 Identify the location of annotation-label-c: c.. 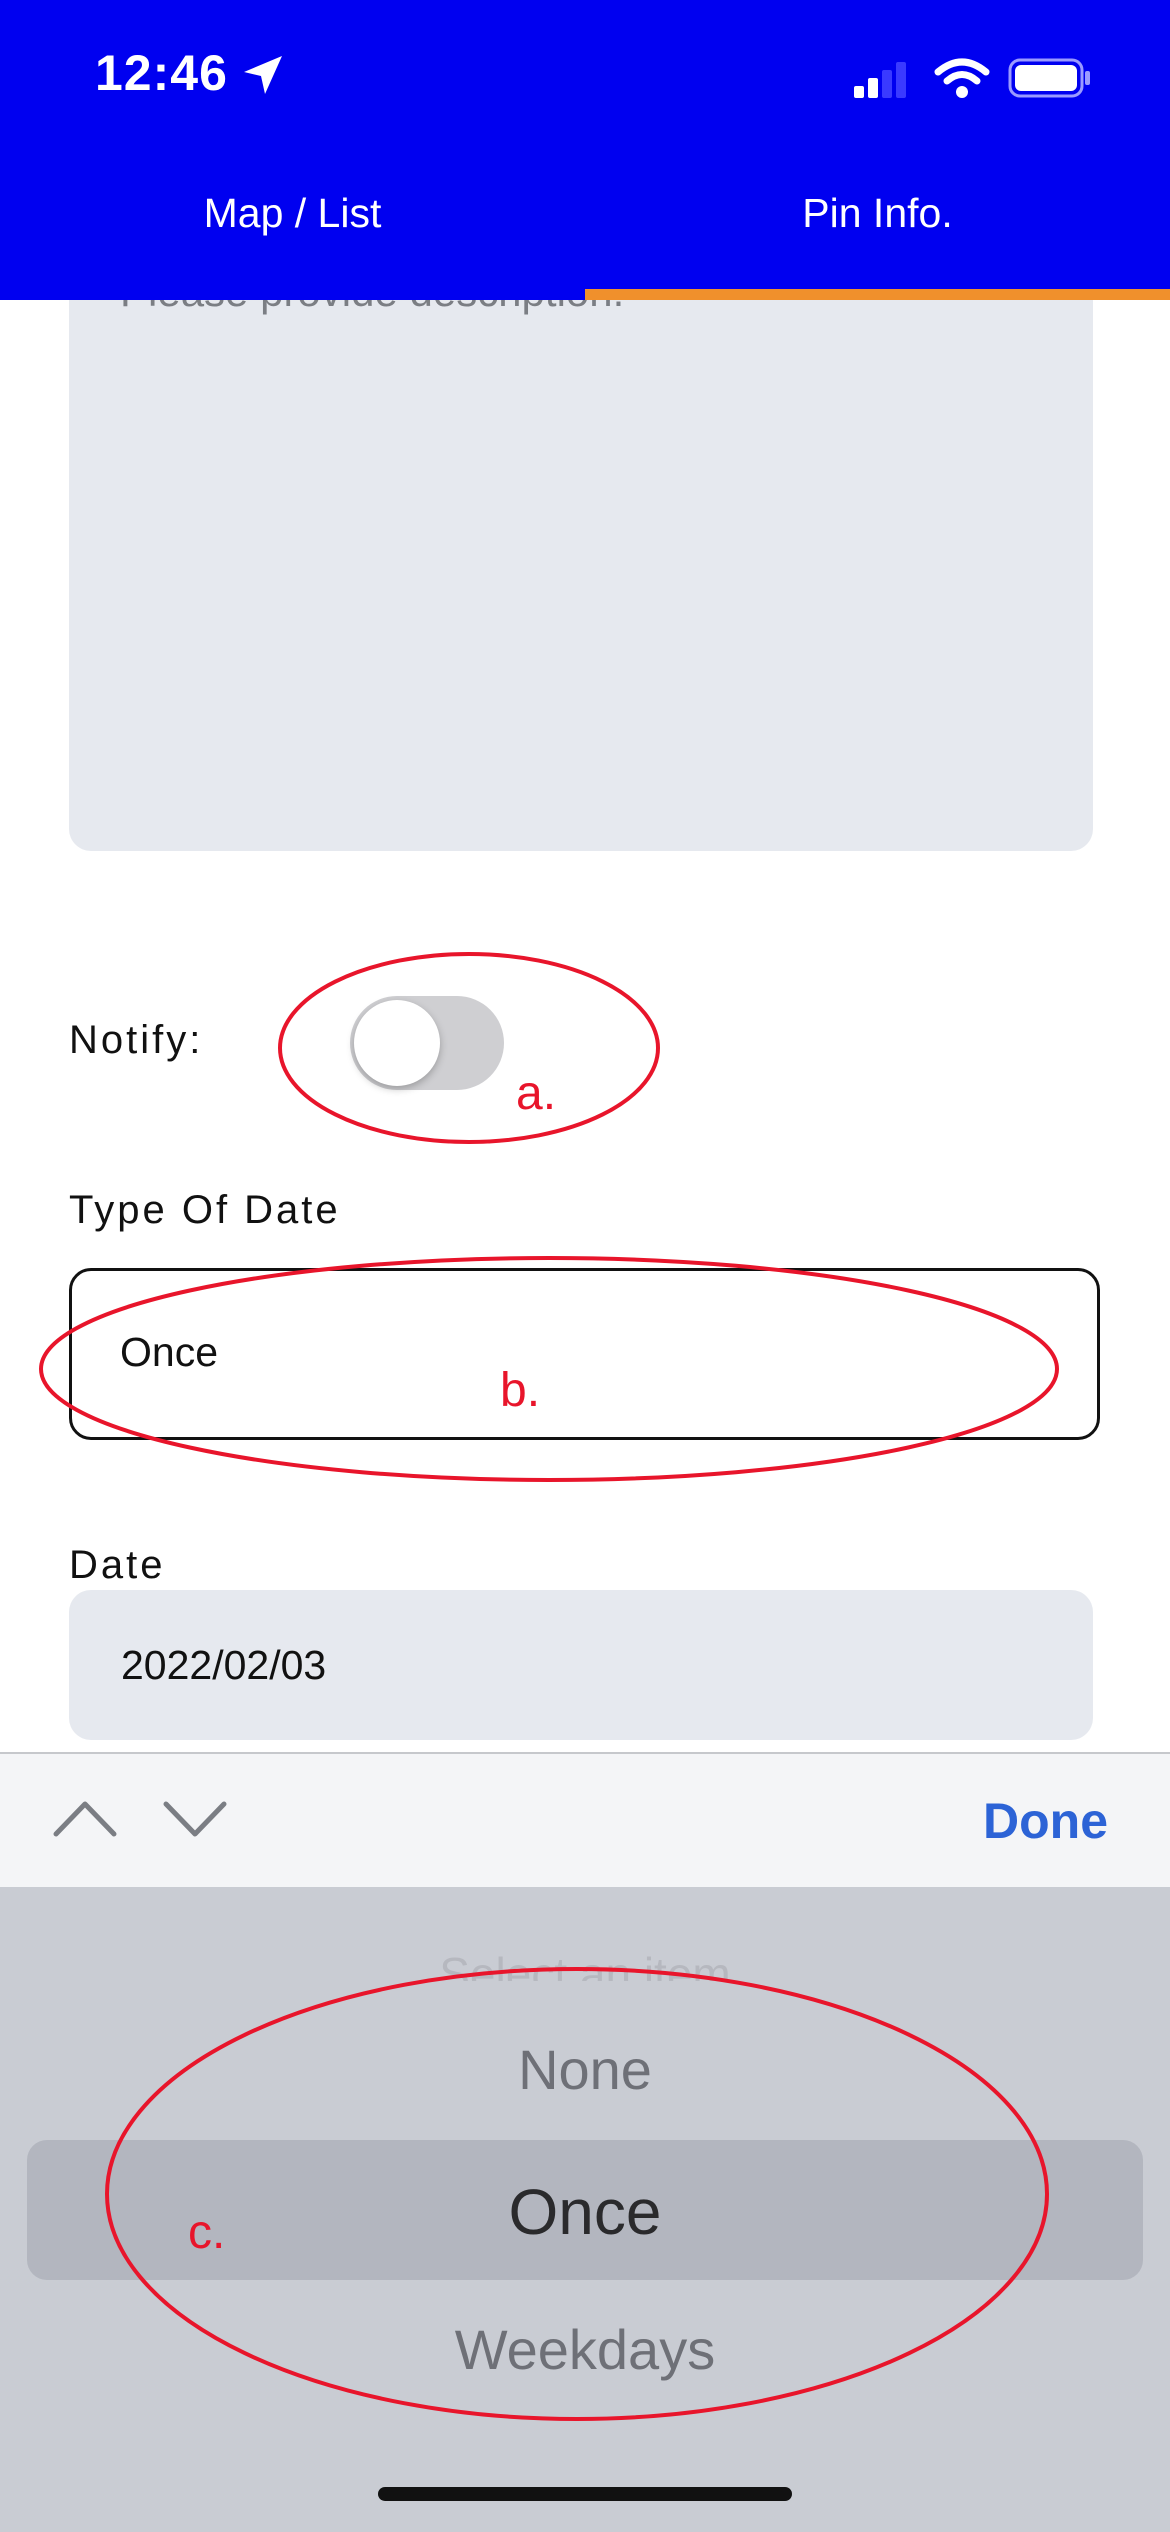
(207, 2232).